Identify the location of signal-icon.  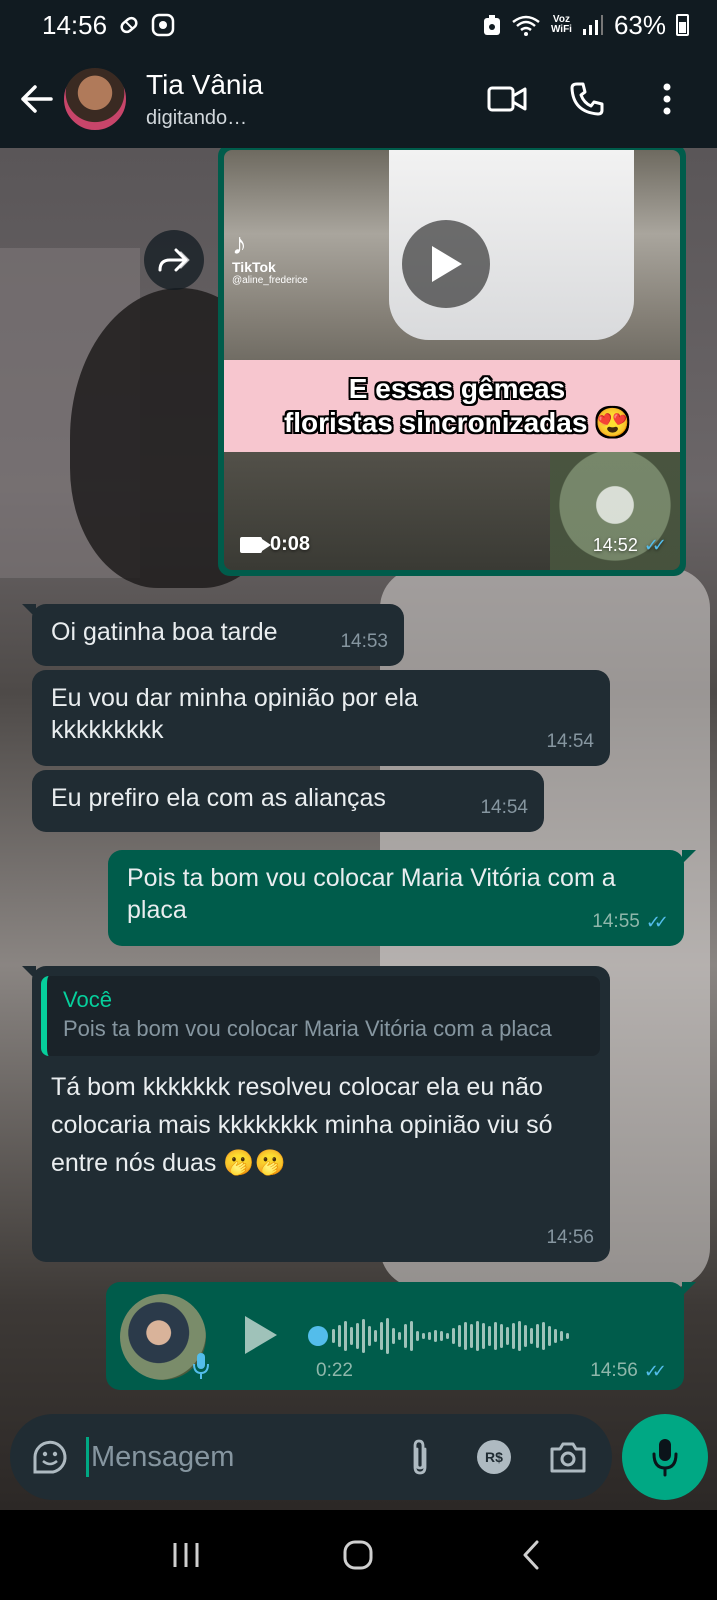
(593, 25).